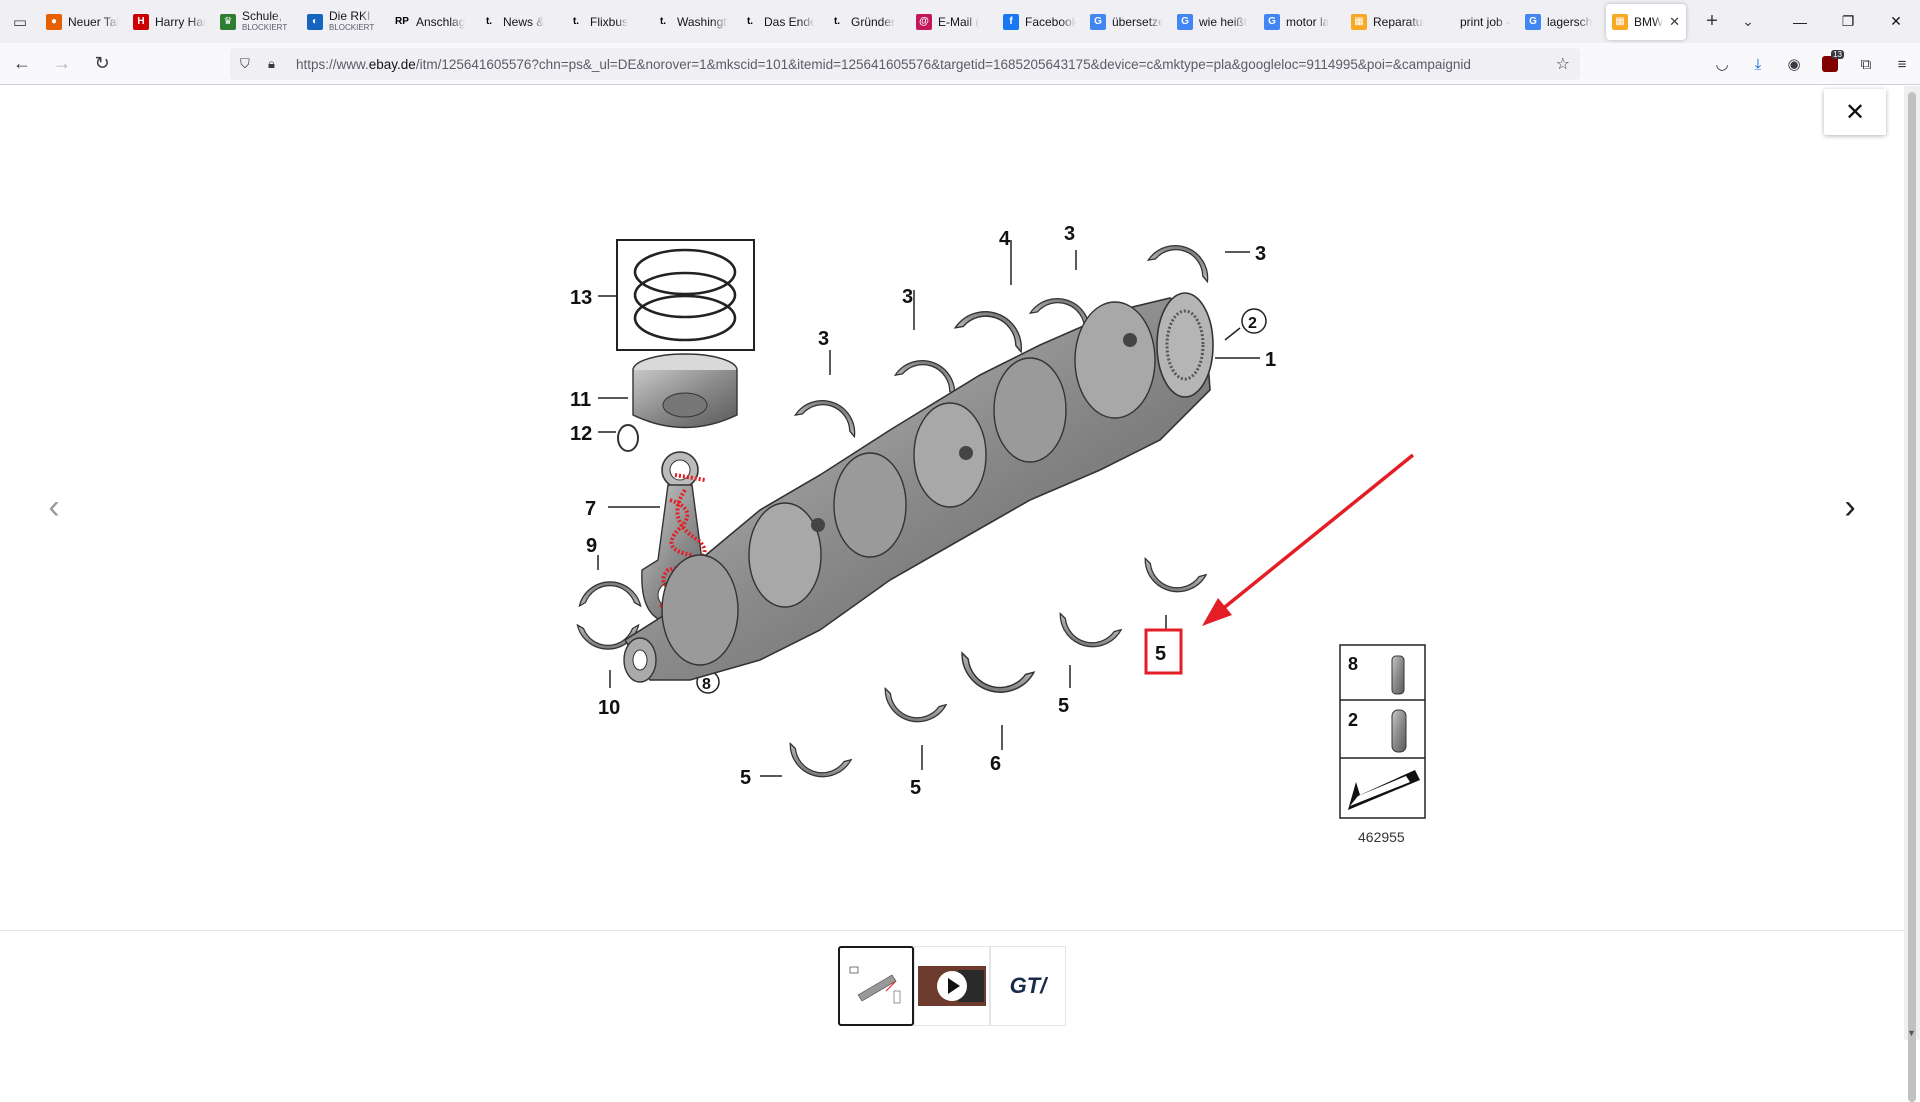 The image size is (1920, 1102). Describe the element at coordinates (1223, 21) in the screenshot. I see `tab-title: wie heißt` at that location.